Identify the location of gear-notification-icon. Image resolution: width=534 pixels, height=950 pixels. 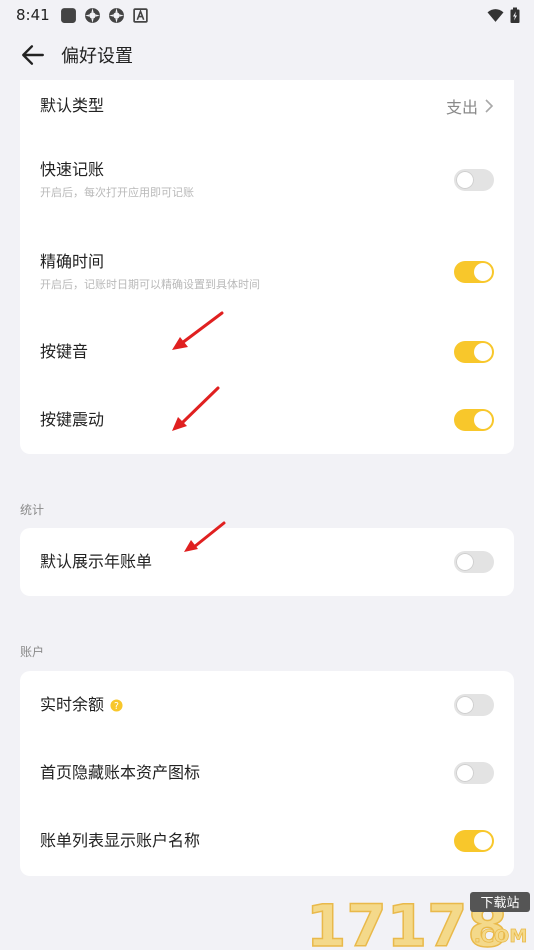
(92, 15).